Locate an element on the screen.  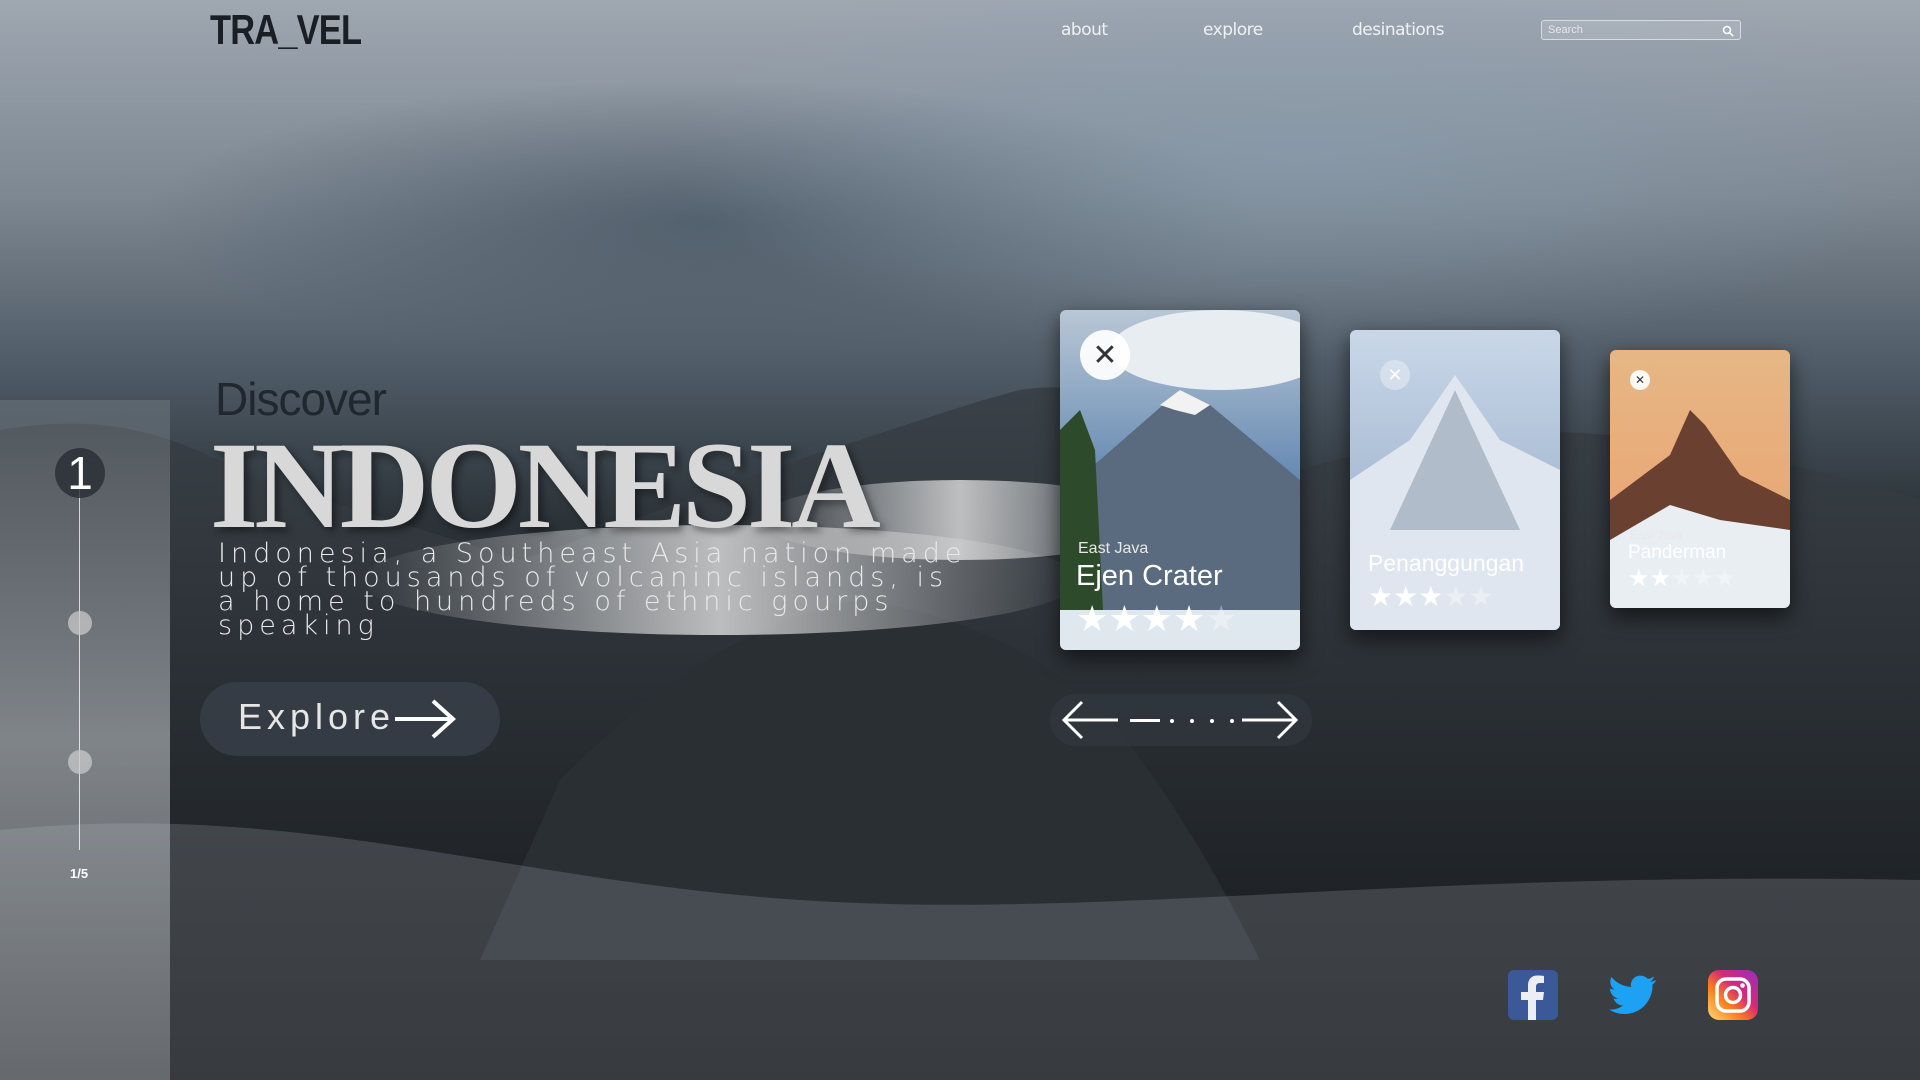
instagram-icon is located at coordinates (1733, 995).